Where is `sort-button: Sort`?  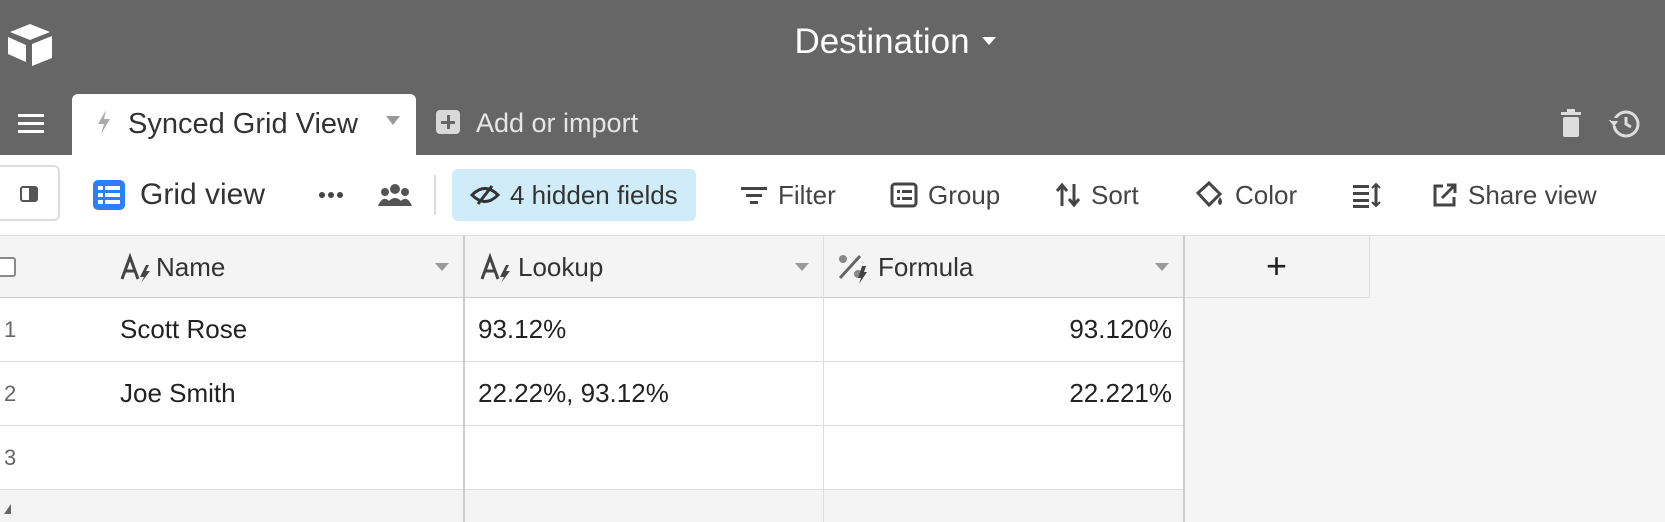
sort-button: Sort is located at coordinates (1097, 195).